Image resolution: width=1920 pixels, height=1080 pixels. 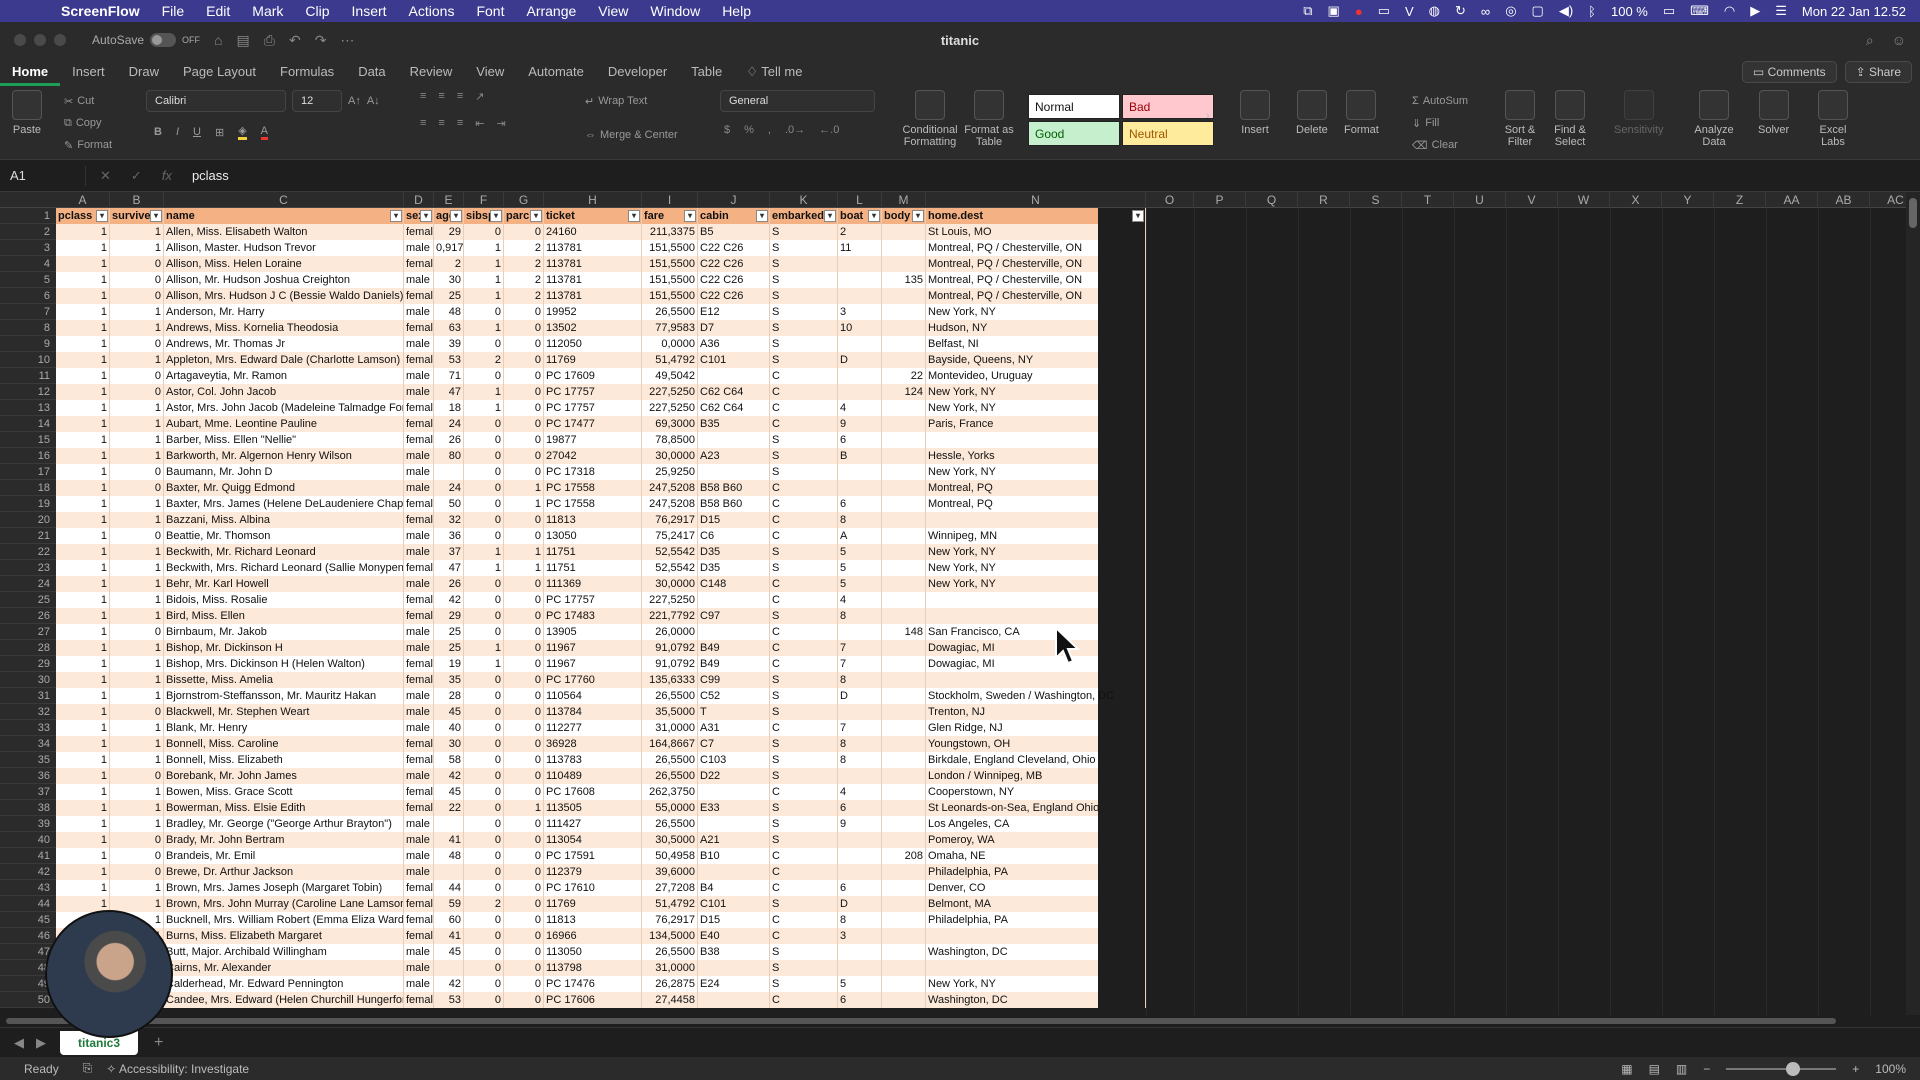 What do you see at coordinates (860, 424) in the screenshot?
I see `table-cell: 9` at bounding box center [860, 424].